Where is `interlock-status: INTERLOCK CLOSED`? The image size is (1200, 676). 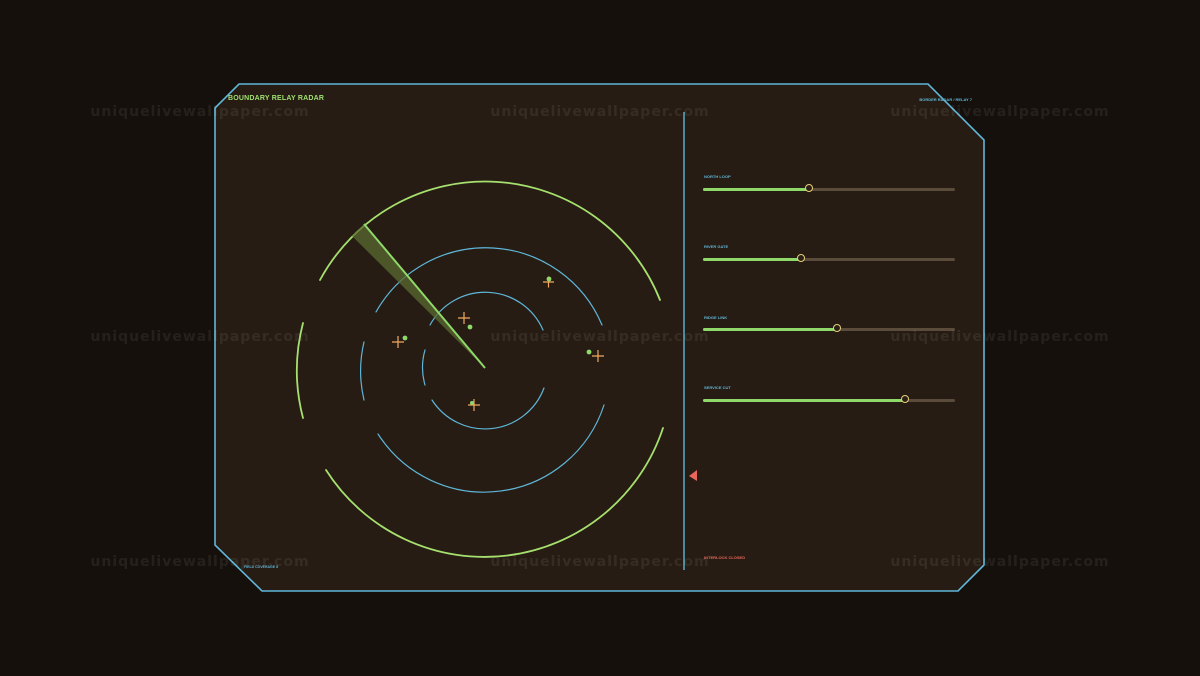 interlock-status: INTERLOCK CLOSED is located at coordinates (725, 557).